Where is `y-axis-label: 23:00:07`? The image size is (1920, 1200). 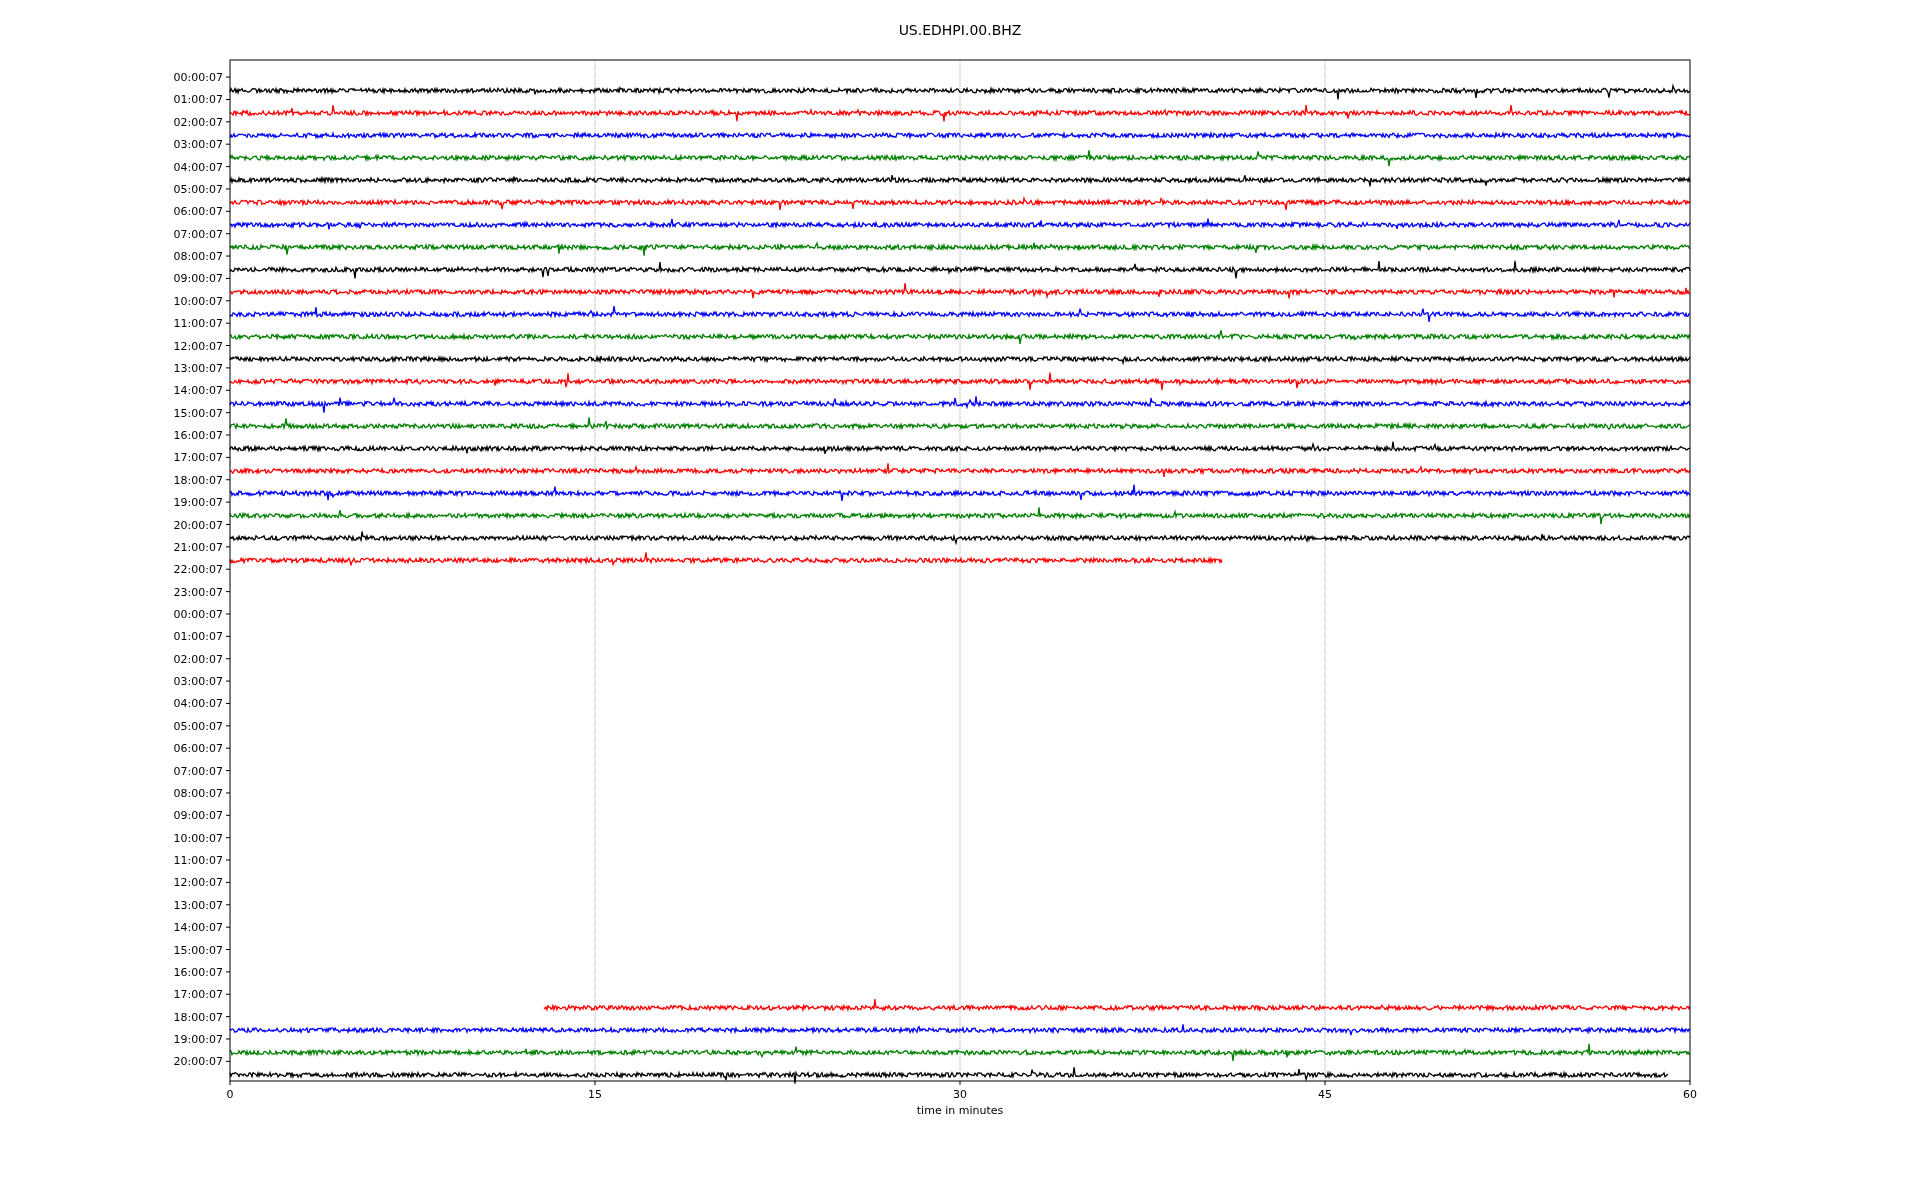 y-axis-label: 23:00:07 is located at coordinates (198, 592).